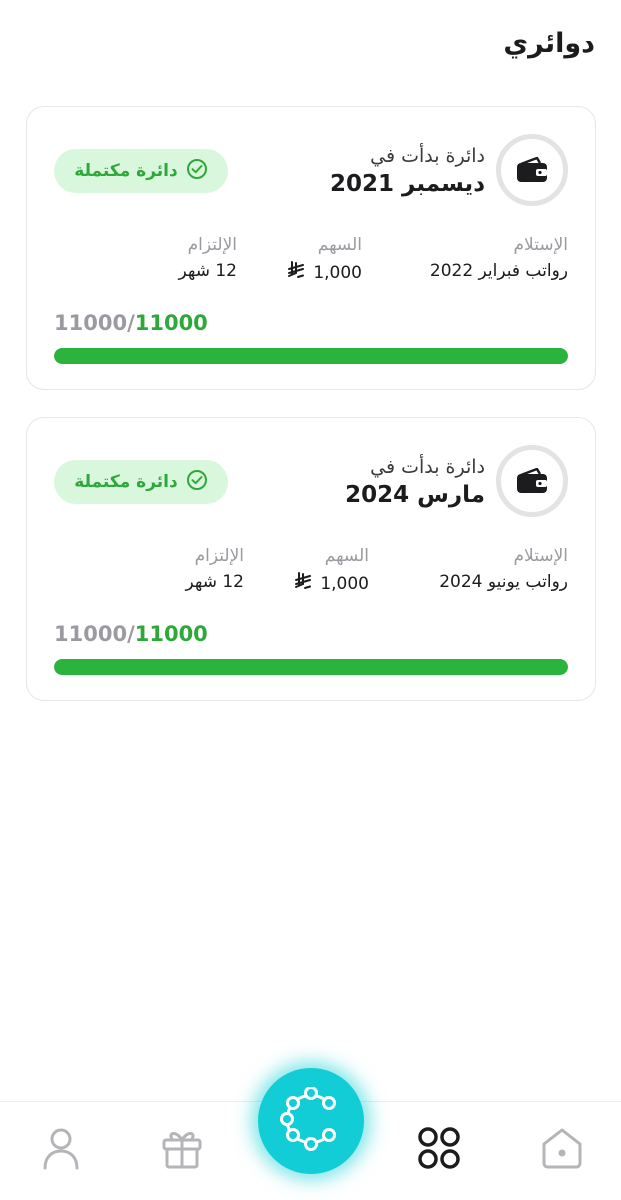  Describe the element at coordinates (407, 184) in the screenshot. I see `start-date: ديسمبر 2021` at that location.